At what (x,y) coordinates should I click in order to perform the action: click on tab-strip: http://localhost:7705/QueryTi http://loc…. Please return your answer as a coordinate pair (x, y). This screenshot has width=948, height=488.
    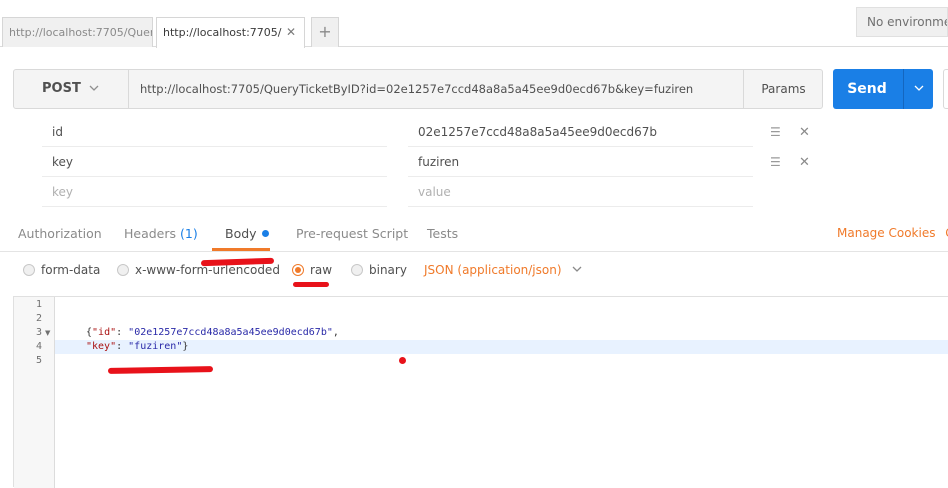
    Looking at the image, I should click on (474, 24).